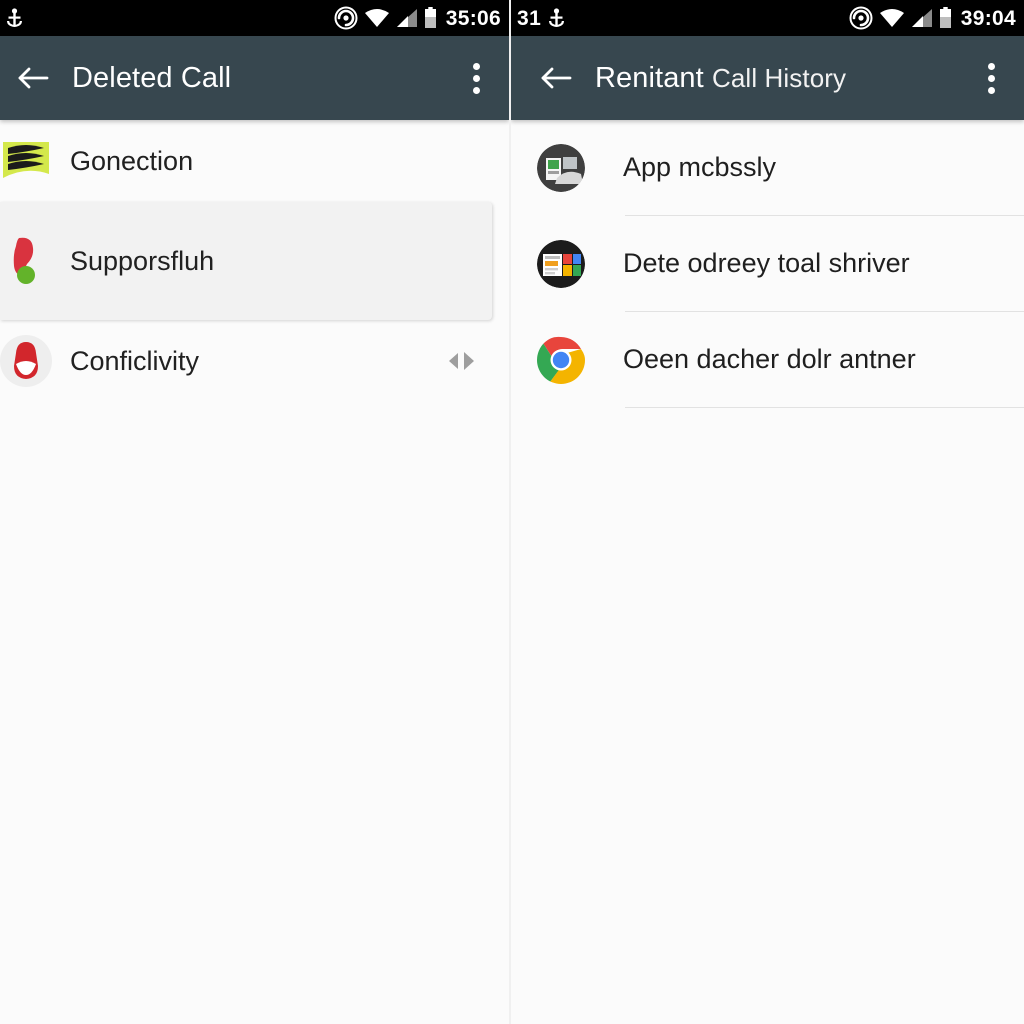  What do you see at coordinates (649, 77) in the screenshot?
I see `page-title-main: Renitant` at bounding box center [649, 77].